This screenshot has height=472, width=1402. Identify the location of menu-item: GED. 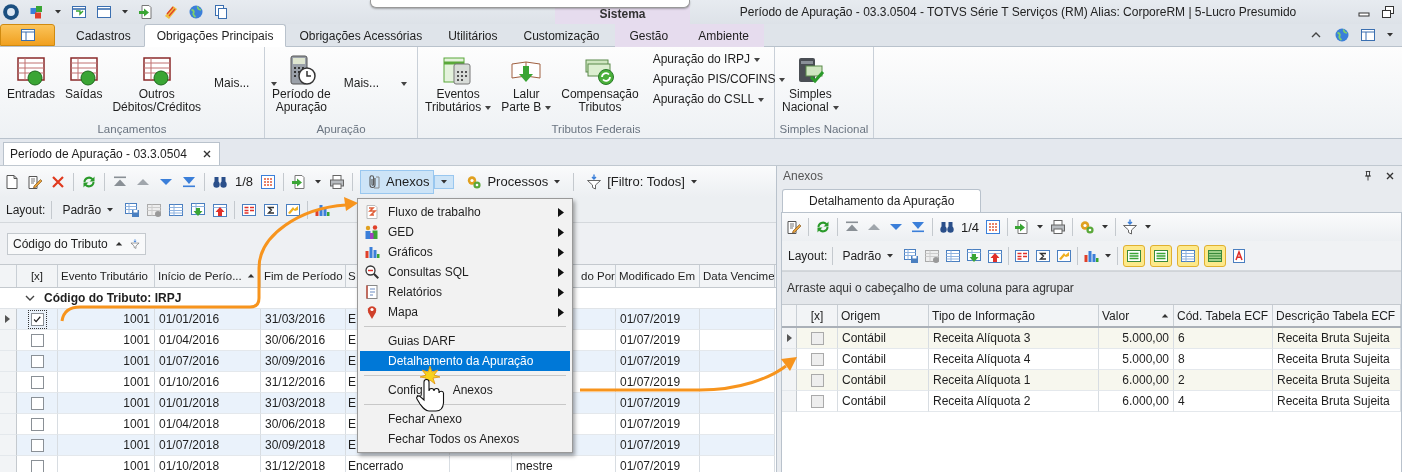
(465, 232).